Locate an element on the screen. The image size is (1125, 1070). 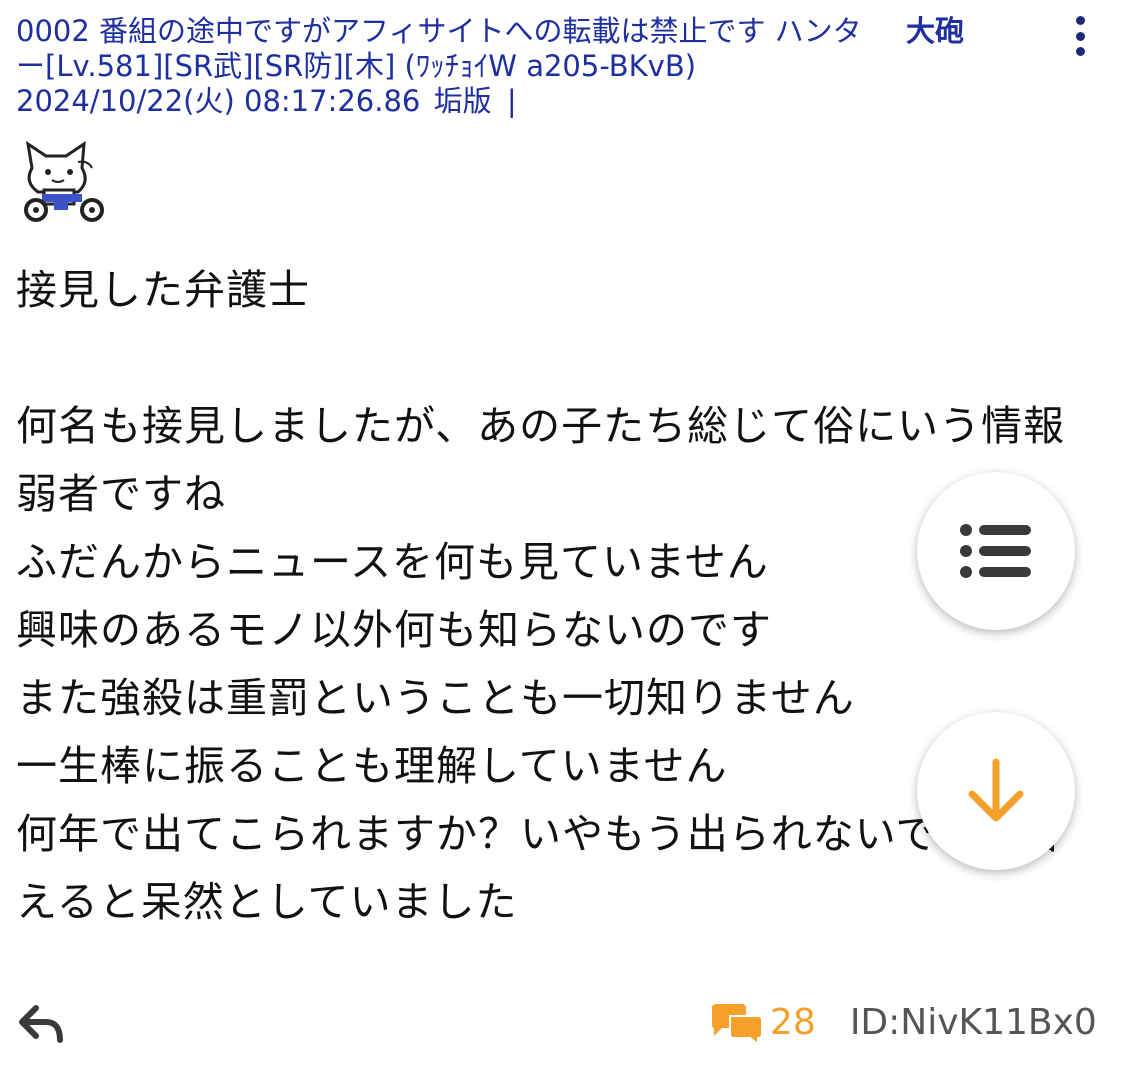
arrow-down-icon is located at coordinates (996, 790).